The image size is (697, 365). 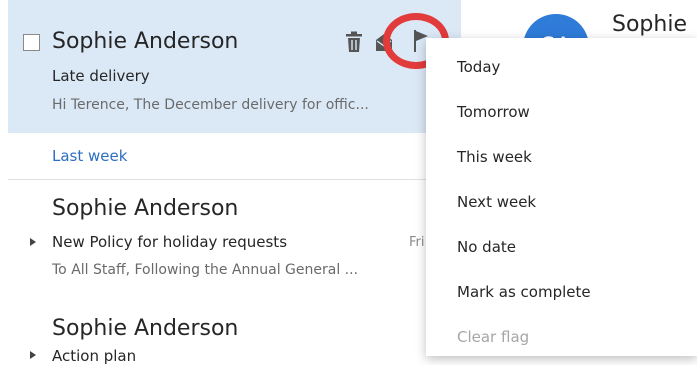 I want to click on reading-pane-sender: Sophie, so click(x=649, y=24).